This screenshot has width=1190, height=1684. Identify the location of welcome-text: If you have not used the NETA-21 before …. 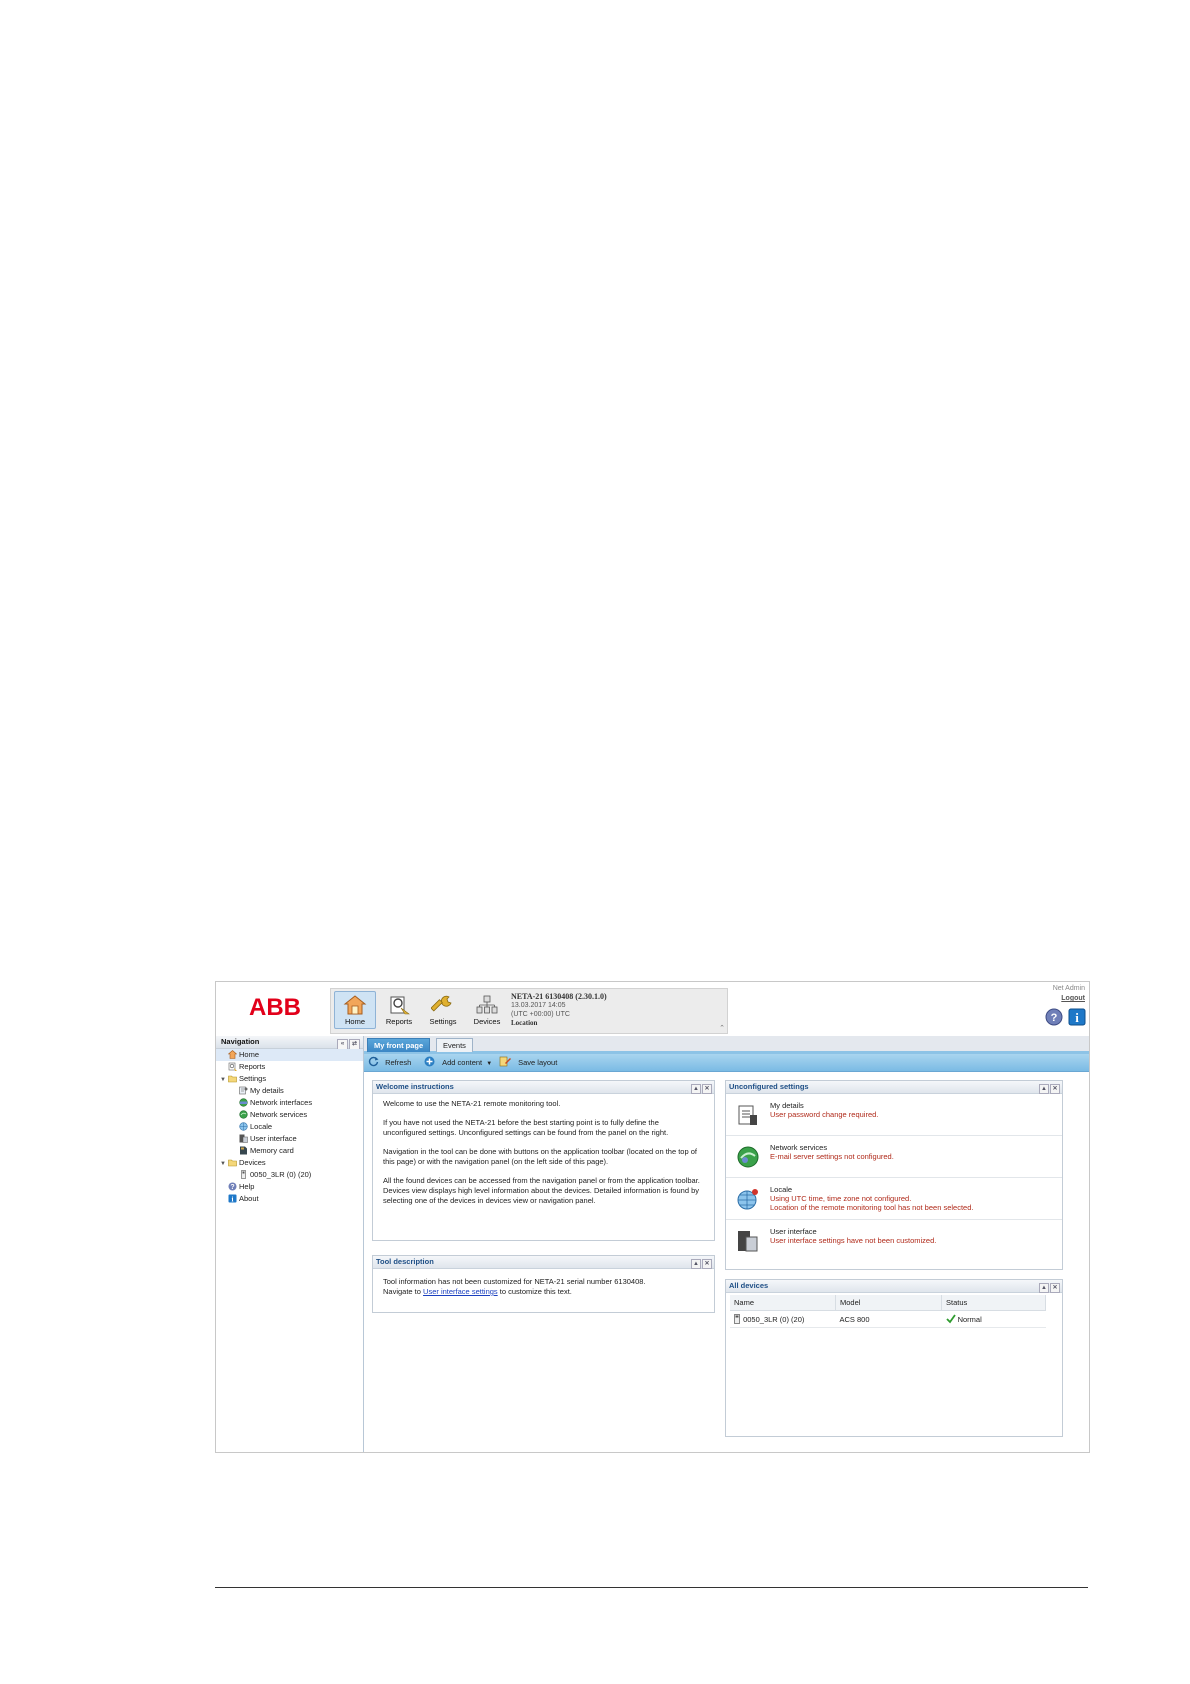
(526, 1127).